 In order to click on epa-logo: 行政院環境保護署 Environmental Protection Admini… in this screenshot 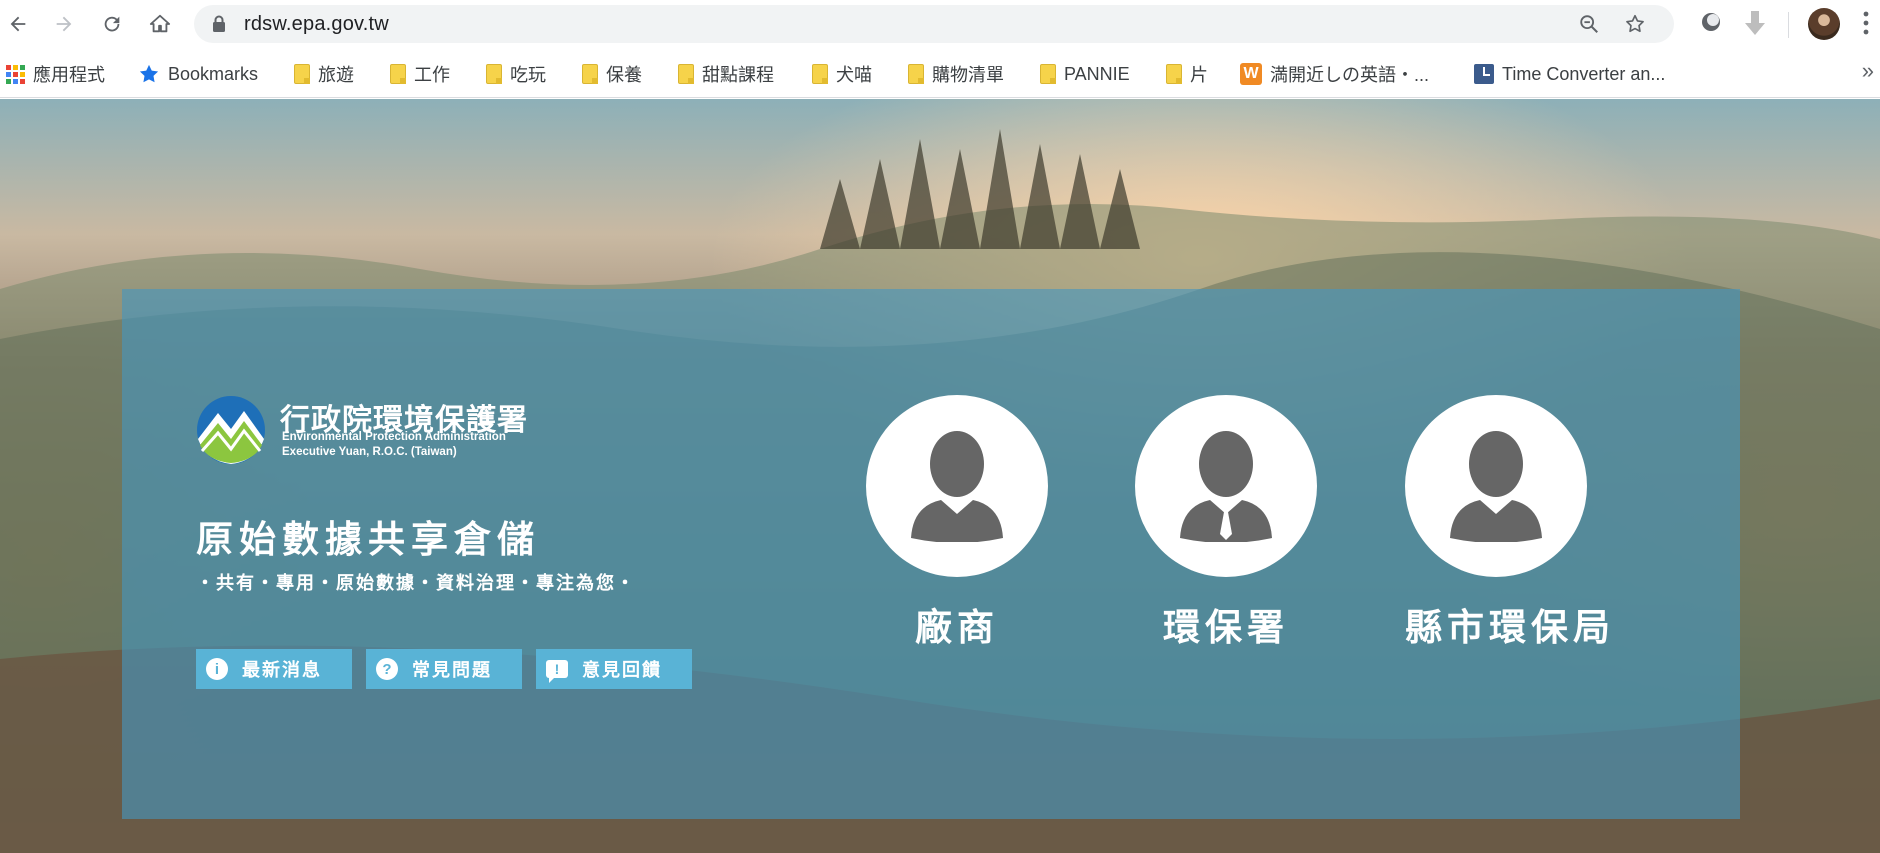, I will do `click(366, 431)`.